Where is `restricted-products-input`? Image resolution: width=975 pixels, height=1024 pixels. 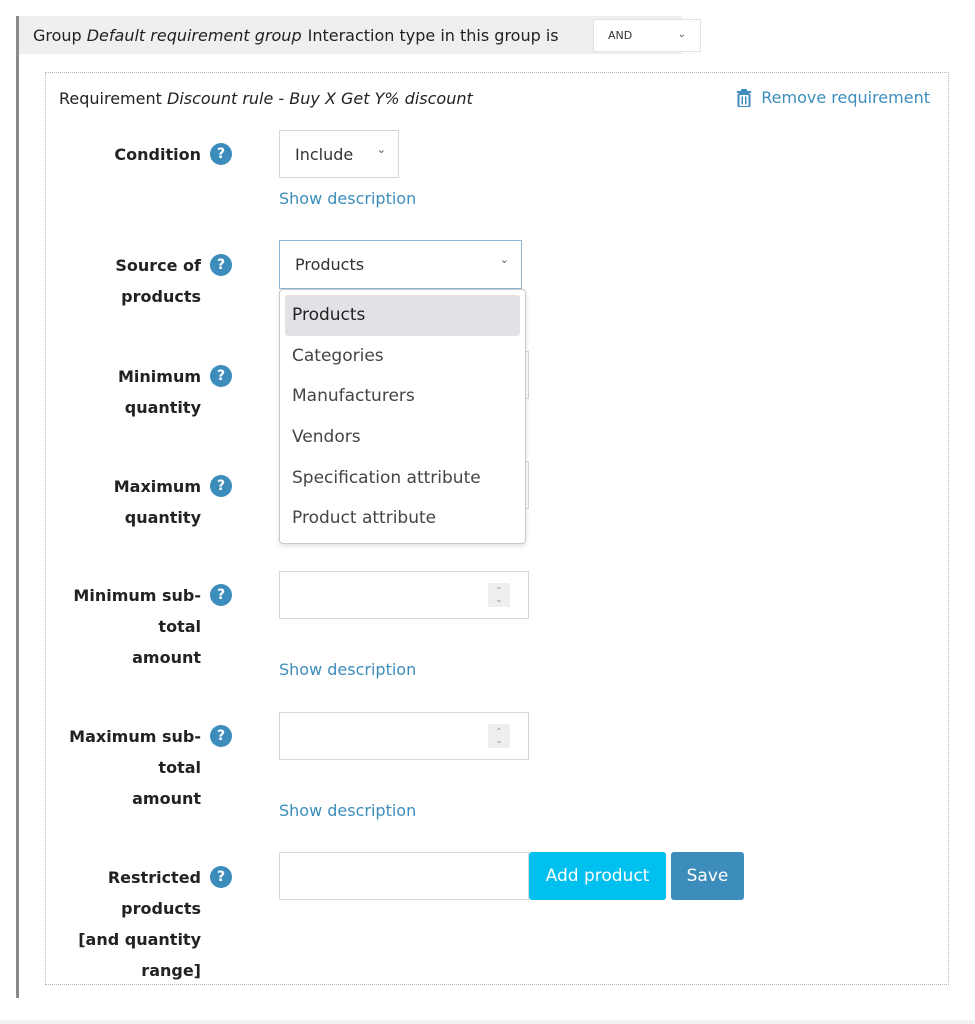
restricted-products-input is located at coordinates (404, 876).